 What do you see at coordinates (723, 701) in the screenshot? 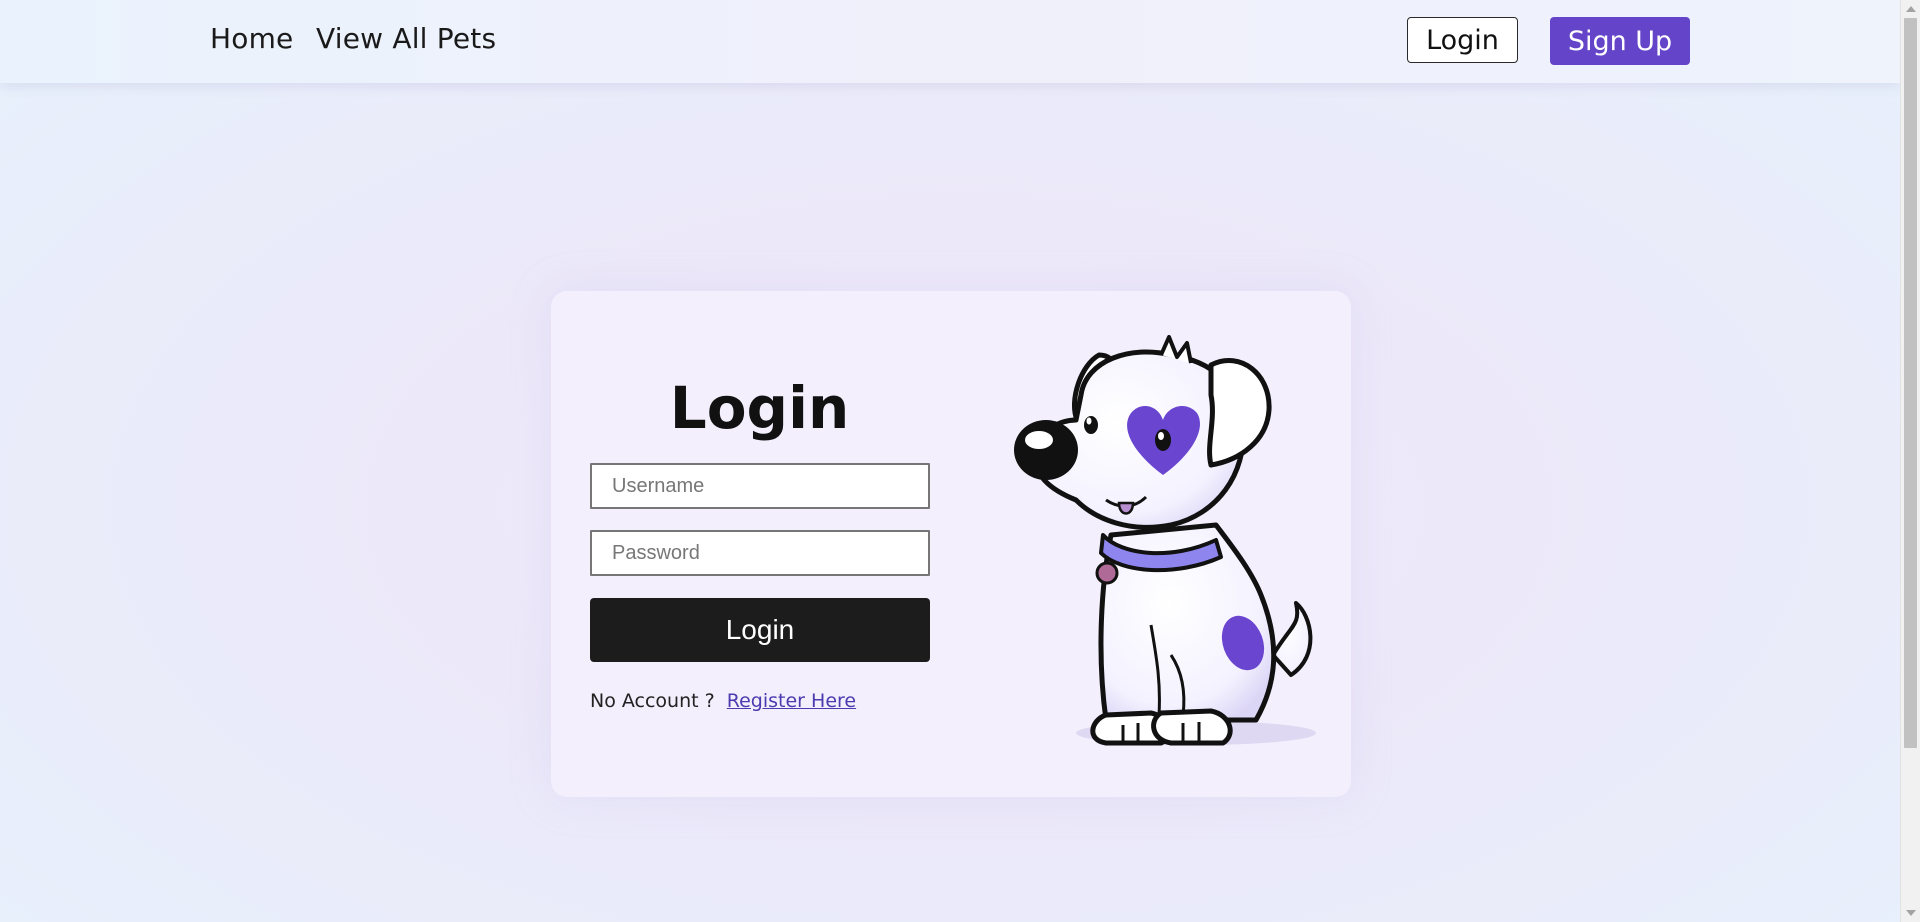
I see `register-prompt: No Account ? Register Here` at bounding box center [723, 701].